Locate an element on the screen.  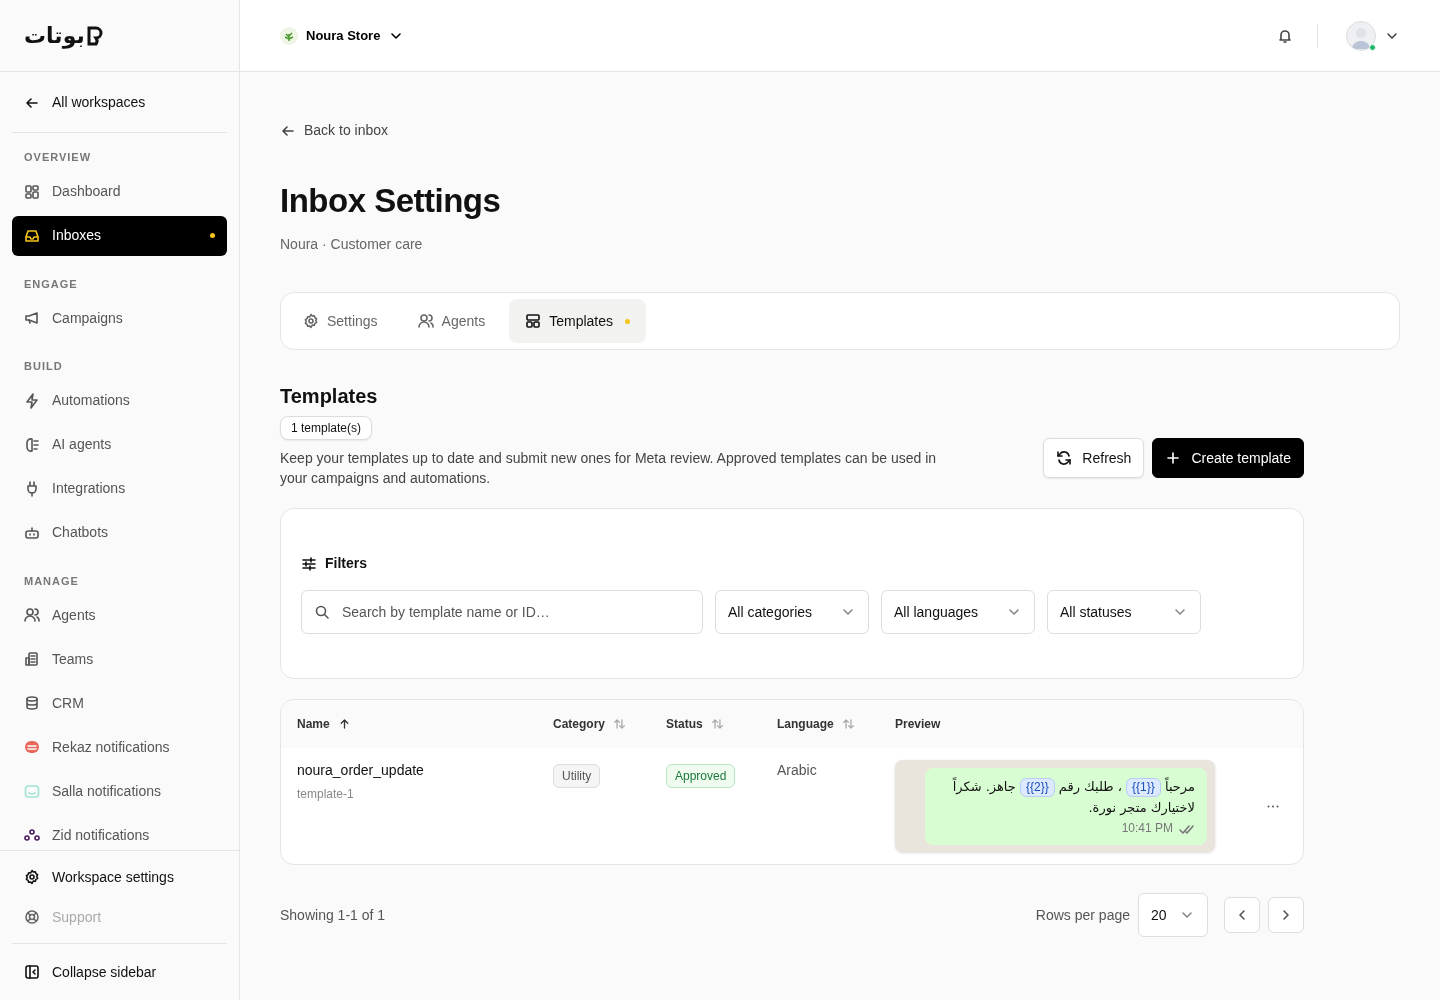
previous-page-button is located at coordinates (1242, 915).